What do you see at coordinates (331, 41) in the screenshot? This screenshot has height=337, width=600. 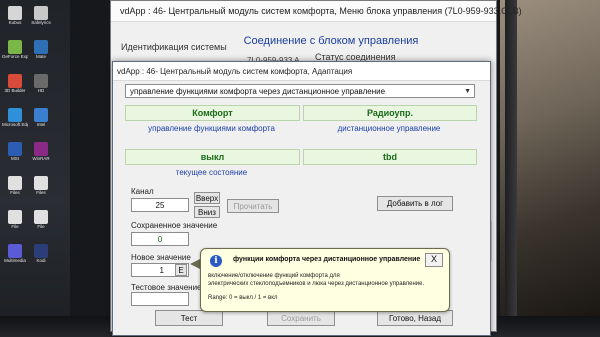 I see `back-heading: Соединение с блоком управления` at bounding box center [331, 41].